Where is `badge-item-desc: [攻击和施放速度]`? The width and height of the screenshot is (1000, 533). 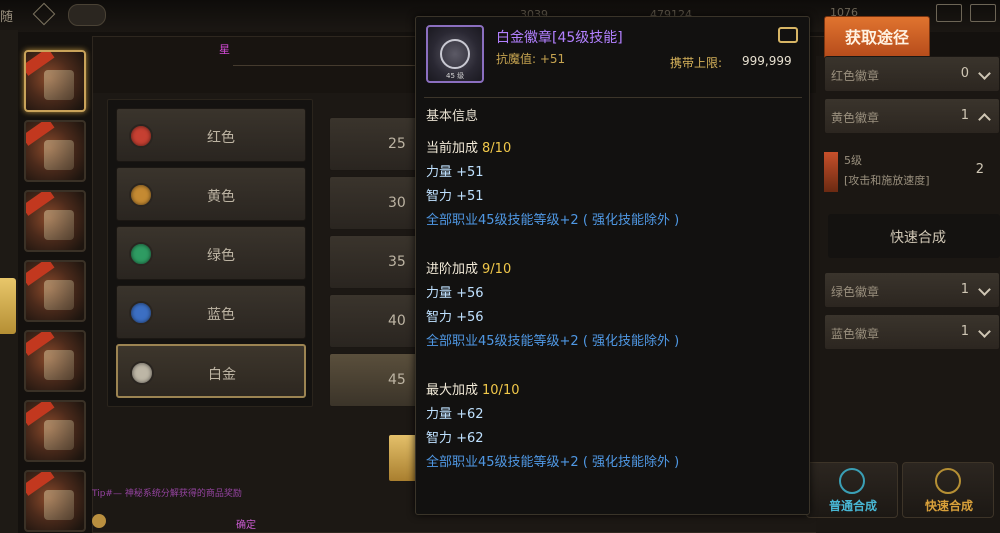
badge-item-desc: [攻击和施放速度] is located at coordinates (887, 180).